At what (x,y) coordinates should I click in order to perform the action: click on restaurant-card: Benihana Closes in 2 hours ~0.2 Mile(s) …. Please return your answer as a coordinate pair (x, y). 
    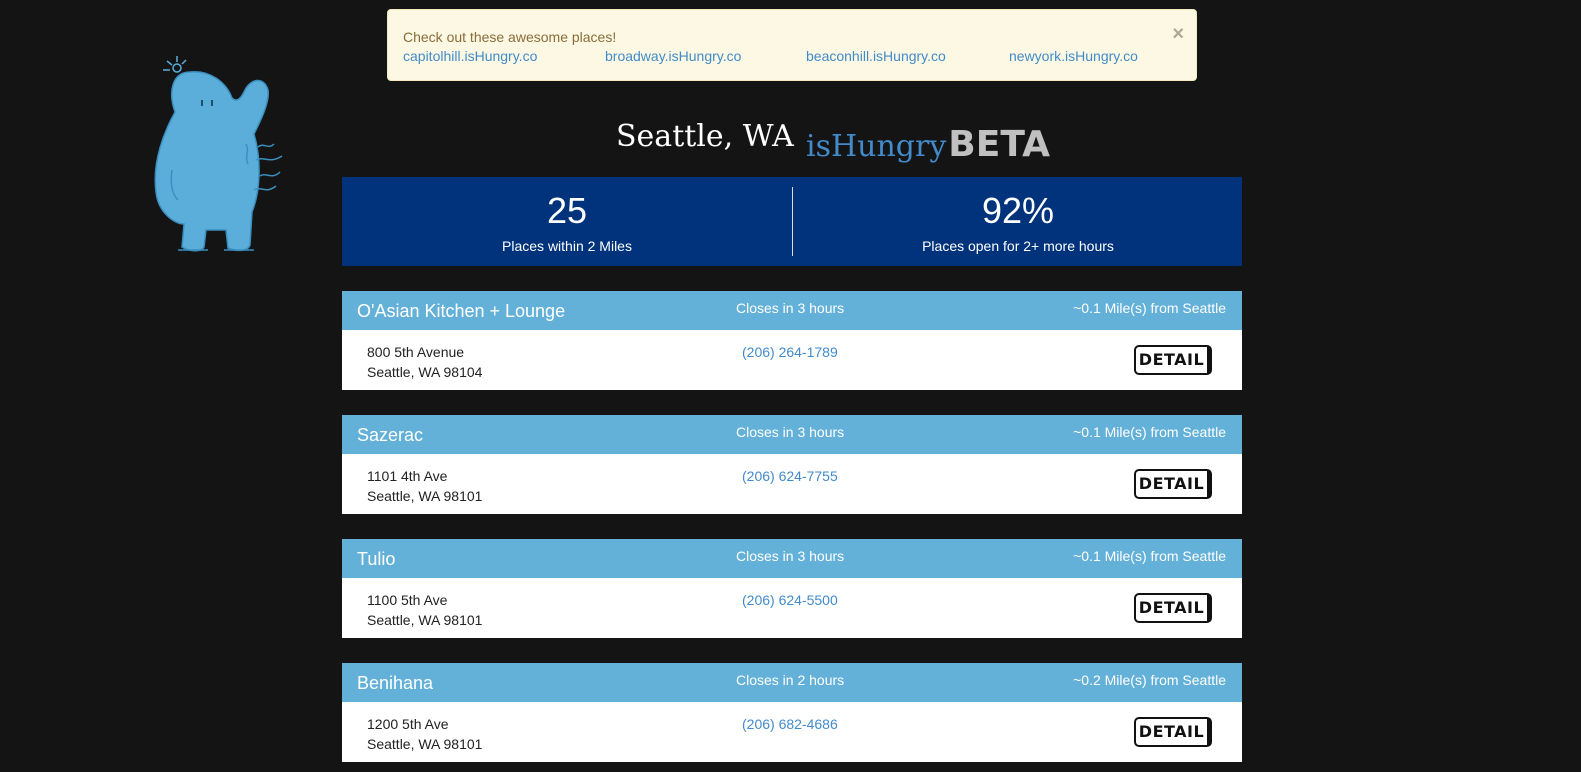
    Looking at the image, I should click on (792, 712).